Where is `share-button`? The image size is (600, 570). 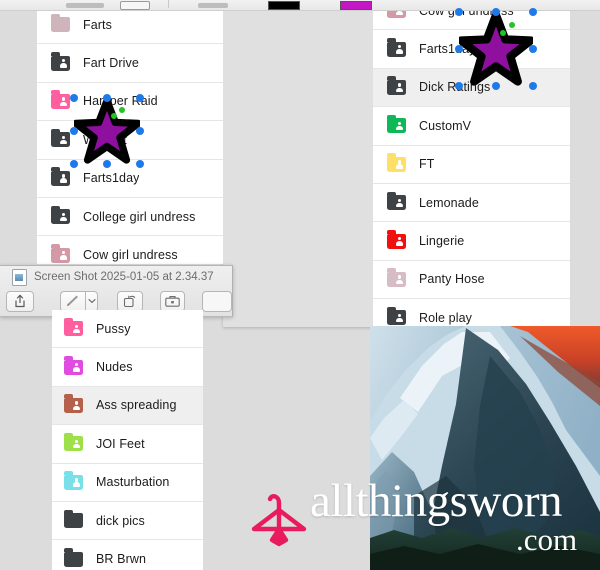
share-button is located at coordinates (20, 301).